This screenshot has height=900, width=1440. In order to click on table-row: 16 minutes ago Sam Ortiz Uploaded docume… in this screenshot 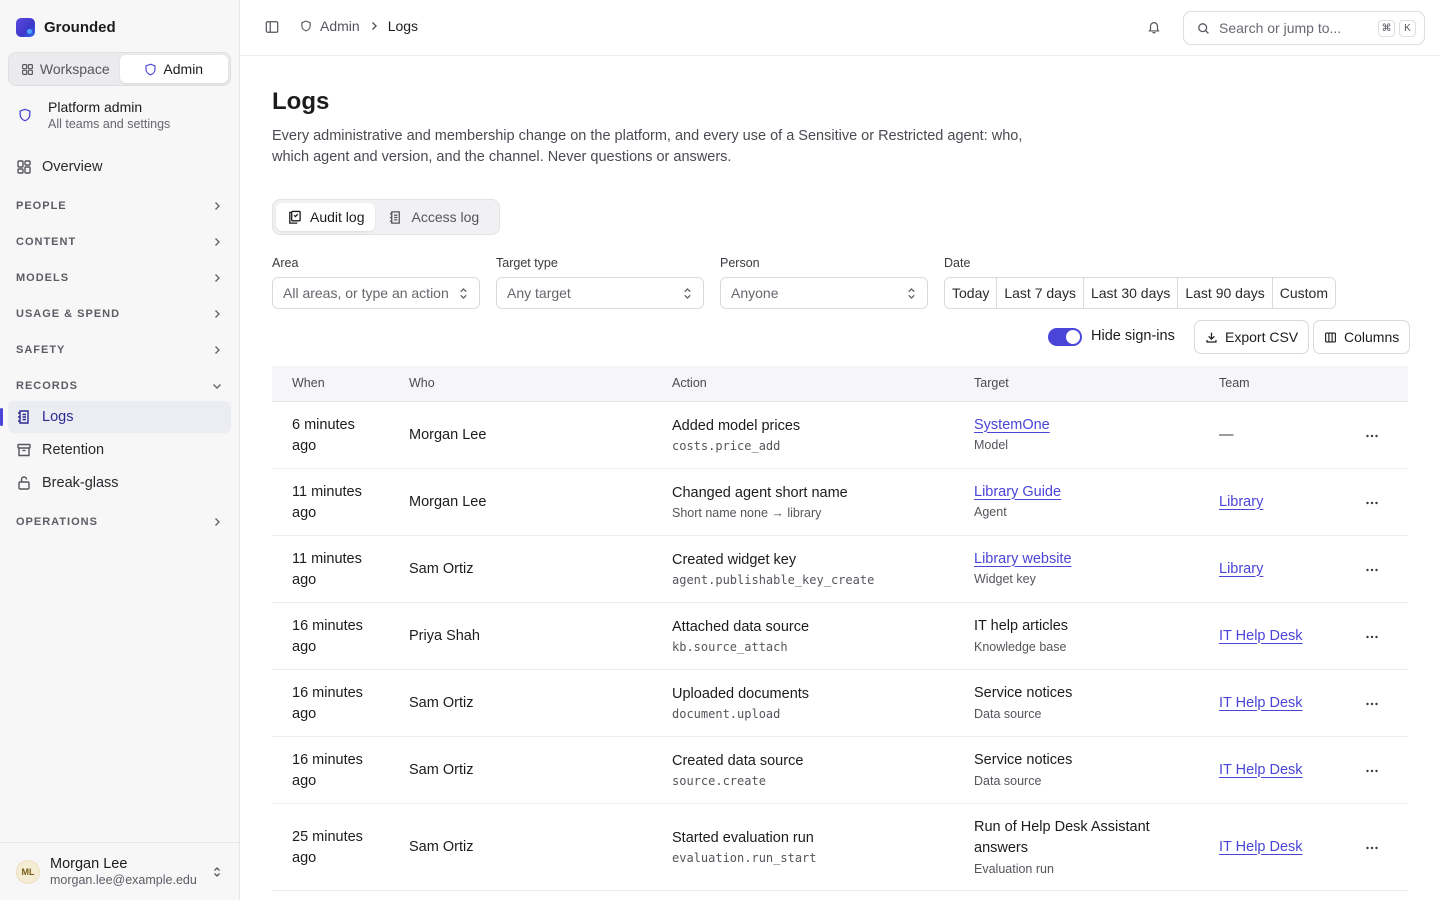, I will do `click(840, 703)`.